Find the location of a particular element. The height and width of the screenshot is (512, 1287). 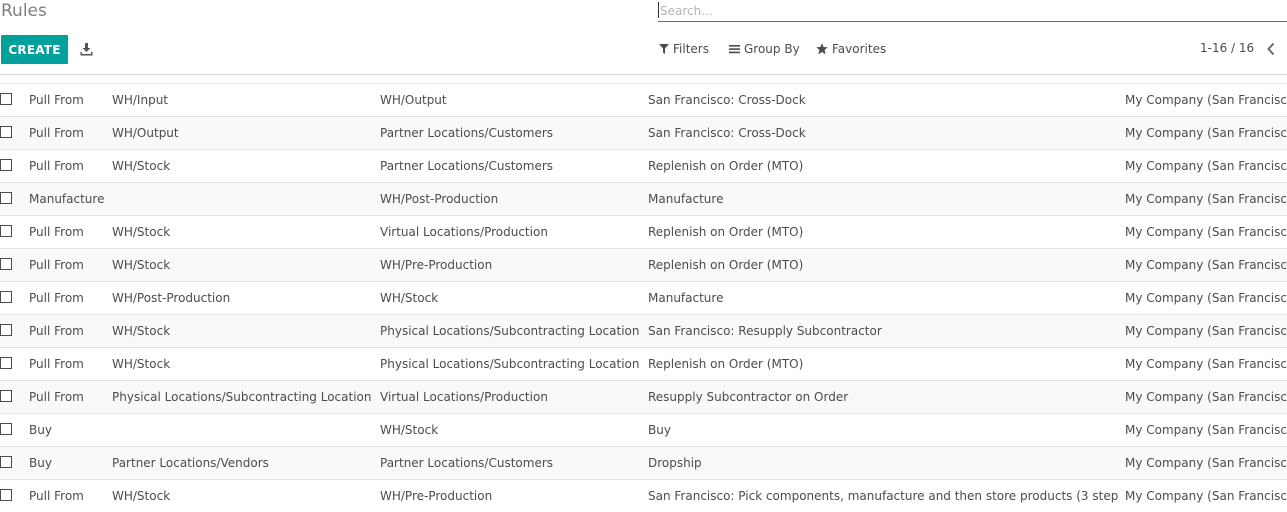

filters-button: Filters is located at coordinates (684, 49).